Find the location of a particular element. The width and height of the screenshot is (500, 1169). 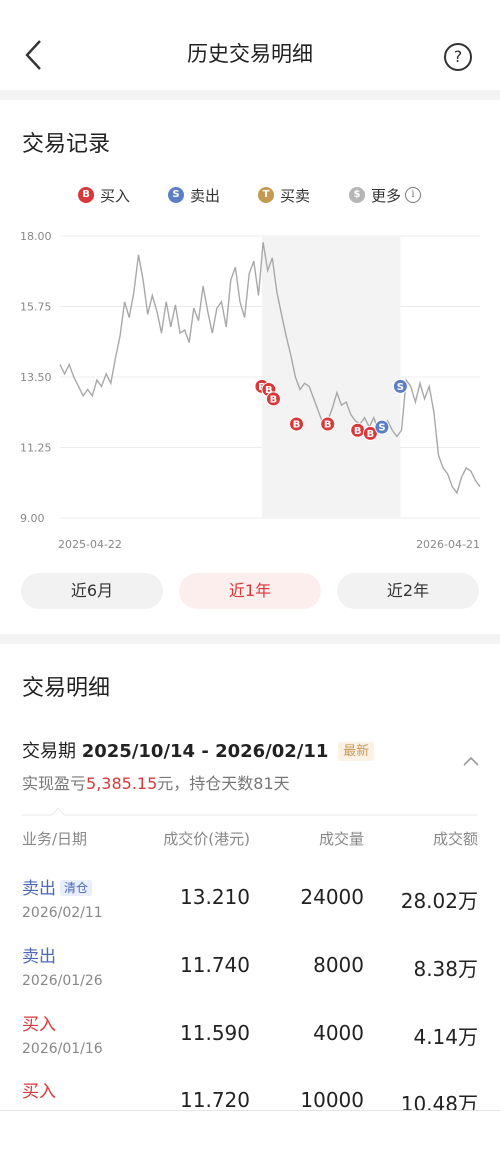

y-tick-label: 13.50 is located at coordinates (36, 377).